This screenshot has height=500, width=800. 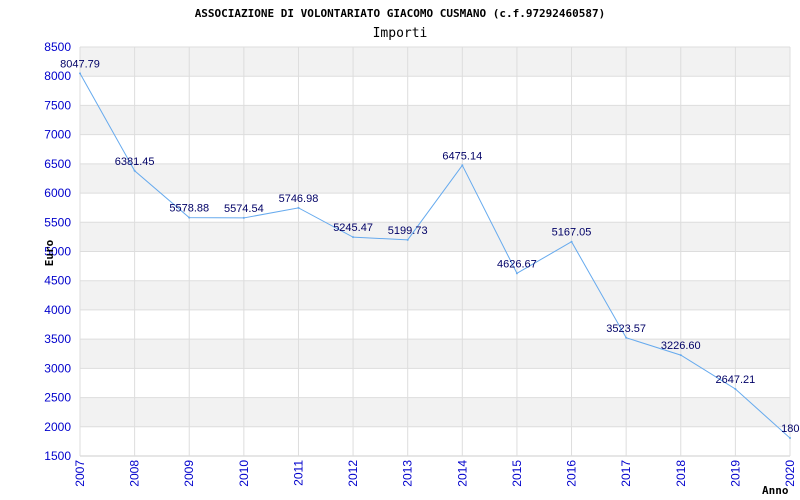 I want to click on data-label: 5574.54, so click(x=244, y=209).